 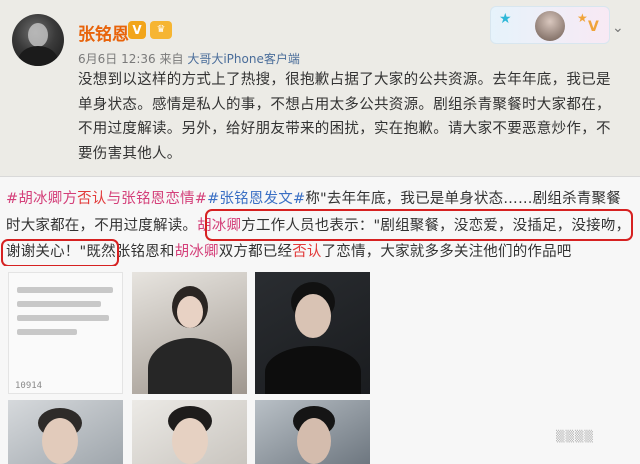 I want to click on post-source: 大哥大iPhone客户端, so click(x=243, y=59).